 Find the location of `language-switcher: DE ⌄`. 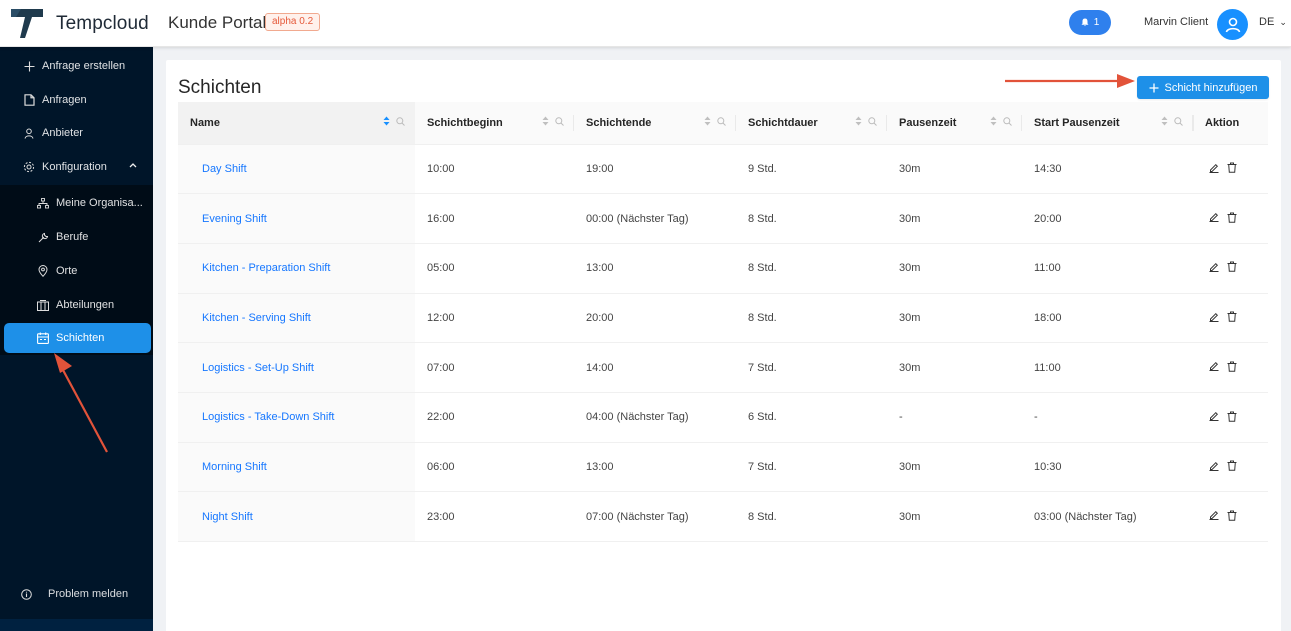

language-switcher: DE ⌄ is located at coordinates (1273, 22).